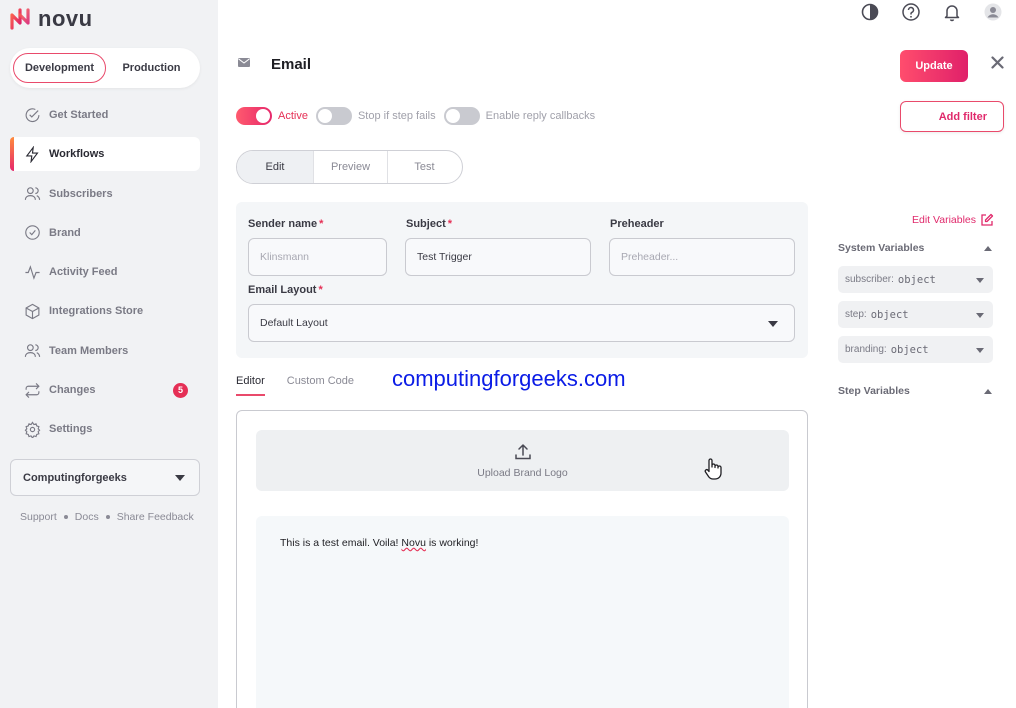 The height and width of the screenshot is (708, 1016). I want to click on sender-name-input: Klinsmann, so click(317, 257).